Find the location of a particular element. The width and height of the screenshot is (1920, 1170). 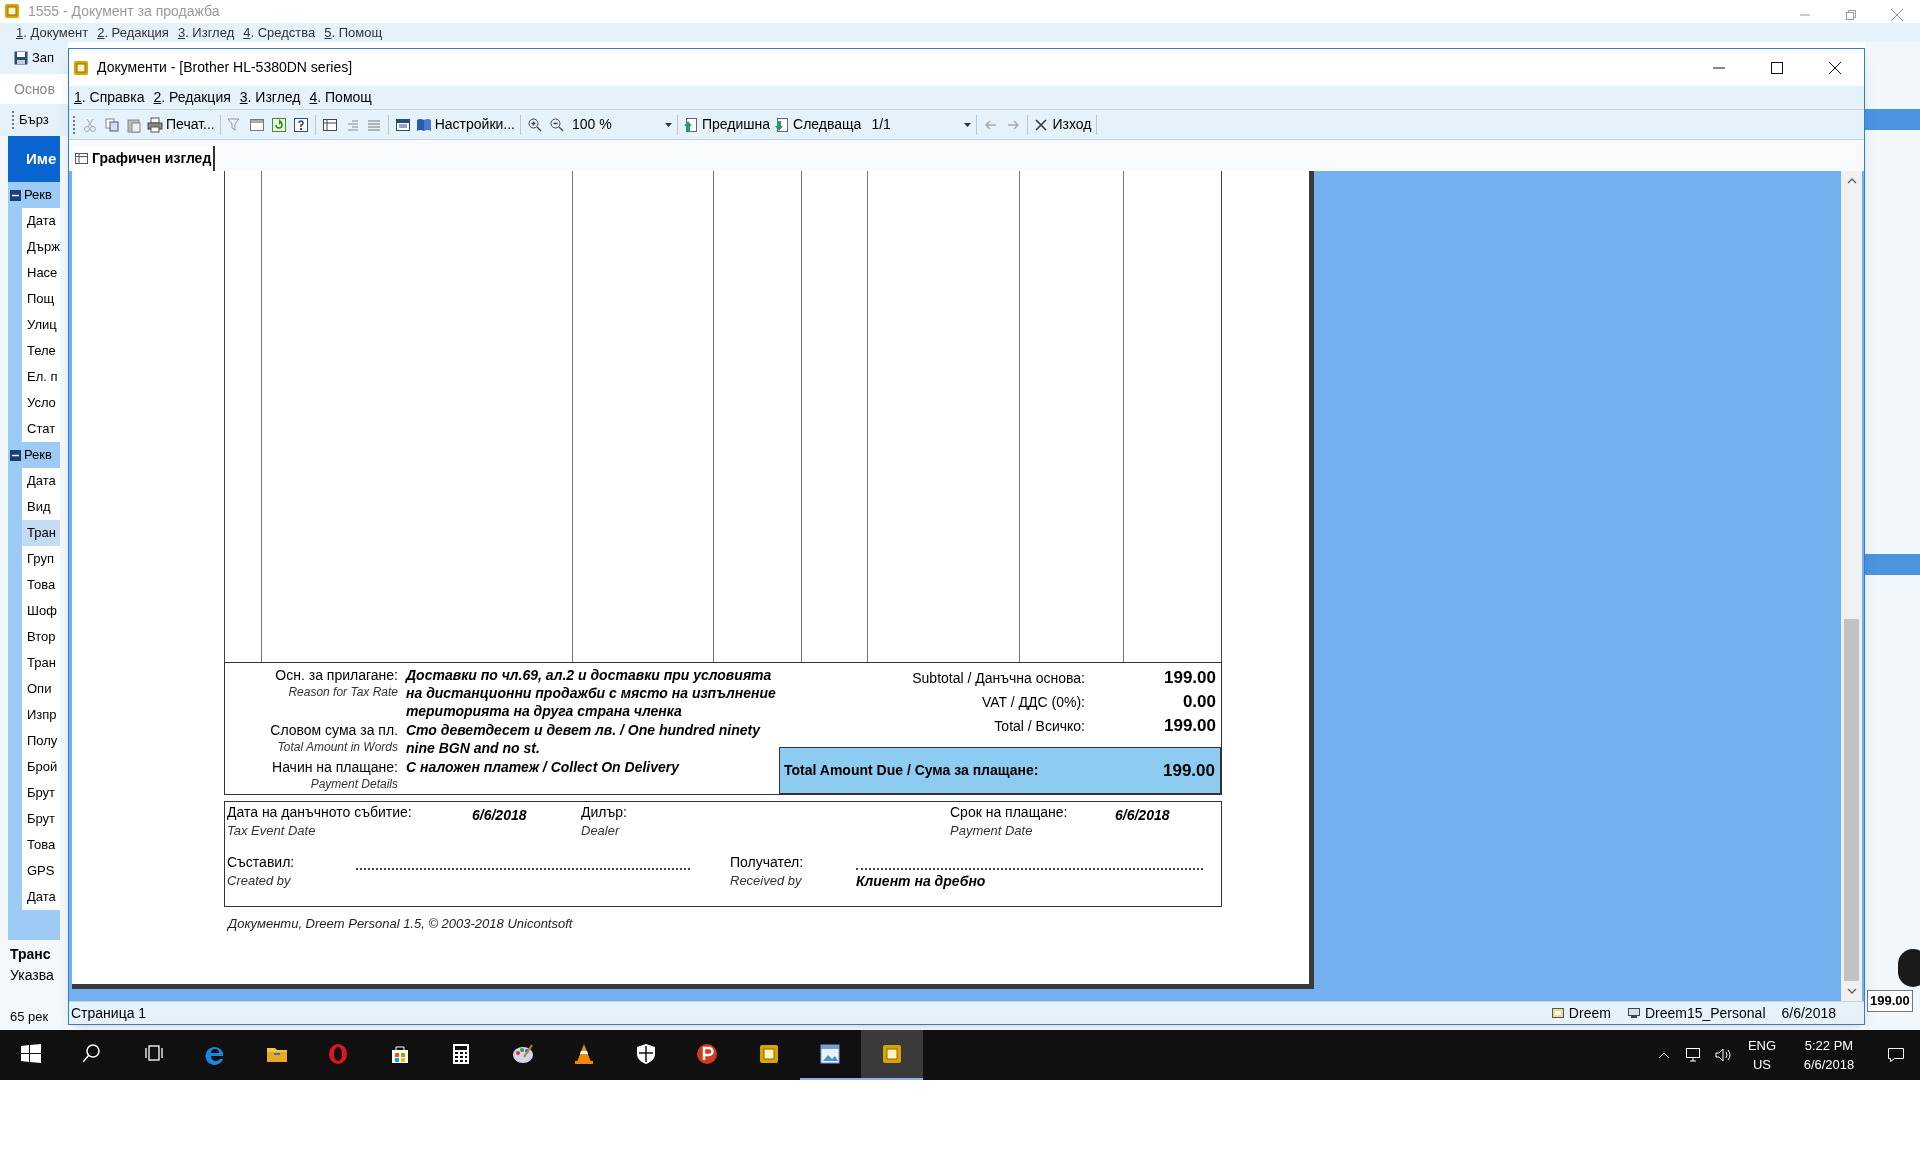

table-icon is located at coordinates (81, 158).